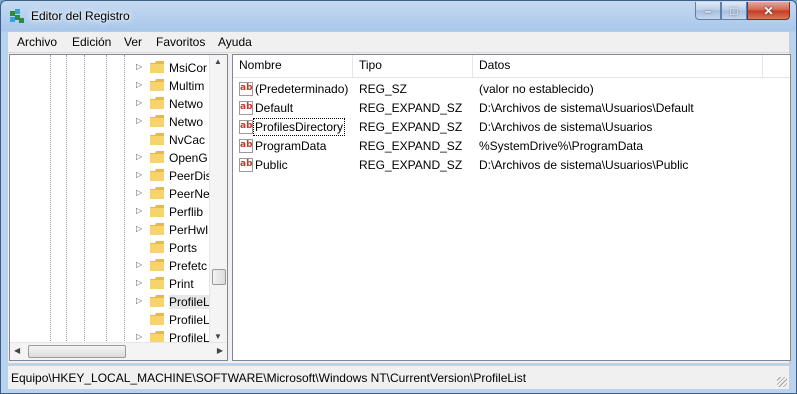 Image resolution: width=797 pixels, height=394 pixels. What do you see at coordinates (188, 266) in the screenshot?
I see `tree-item-label: Prefetc` at bounding box center [188, 266].